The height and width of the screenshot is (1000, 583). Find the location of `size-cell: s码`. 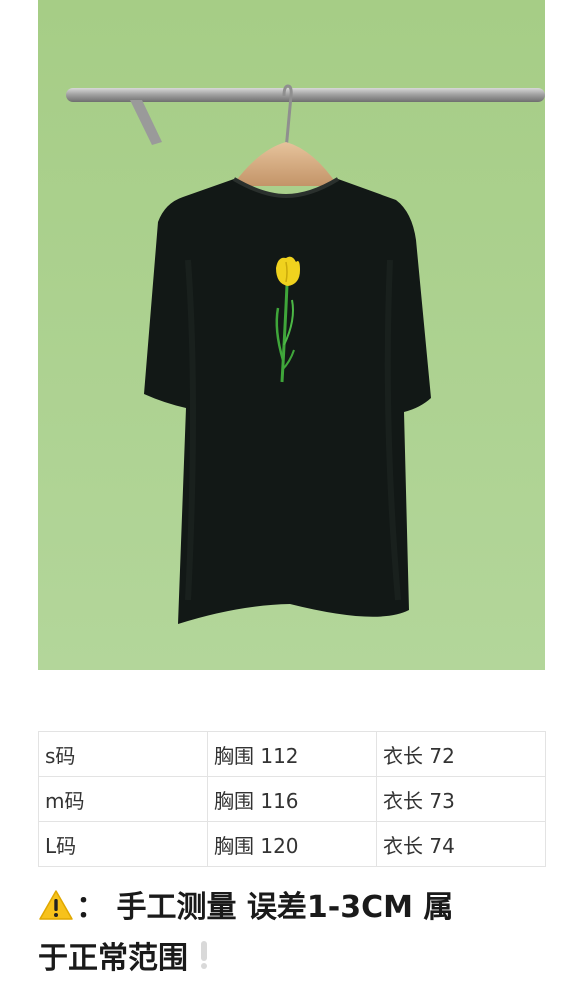

size-cell: s码 is located at coordinates (123, 754).